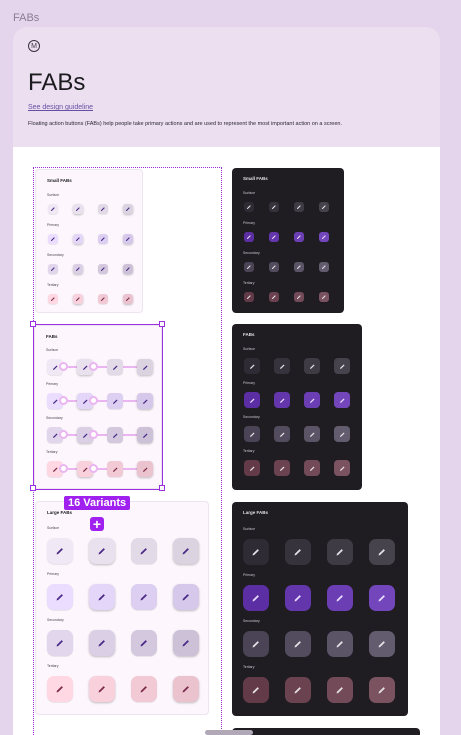  What do you see at coordinates (97, 524) in the screenshot?
I see `plus-icon: +` at bounding box center [97, 524].